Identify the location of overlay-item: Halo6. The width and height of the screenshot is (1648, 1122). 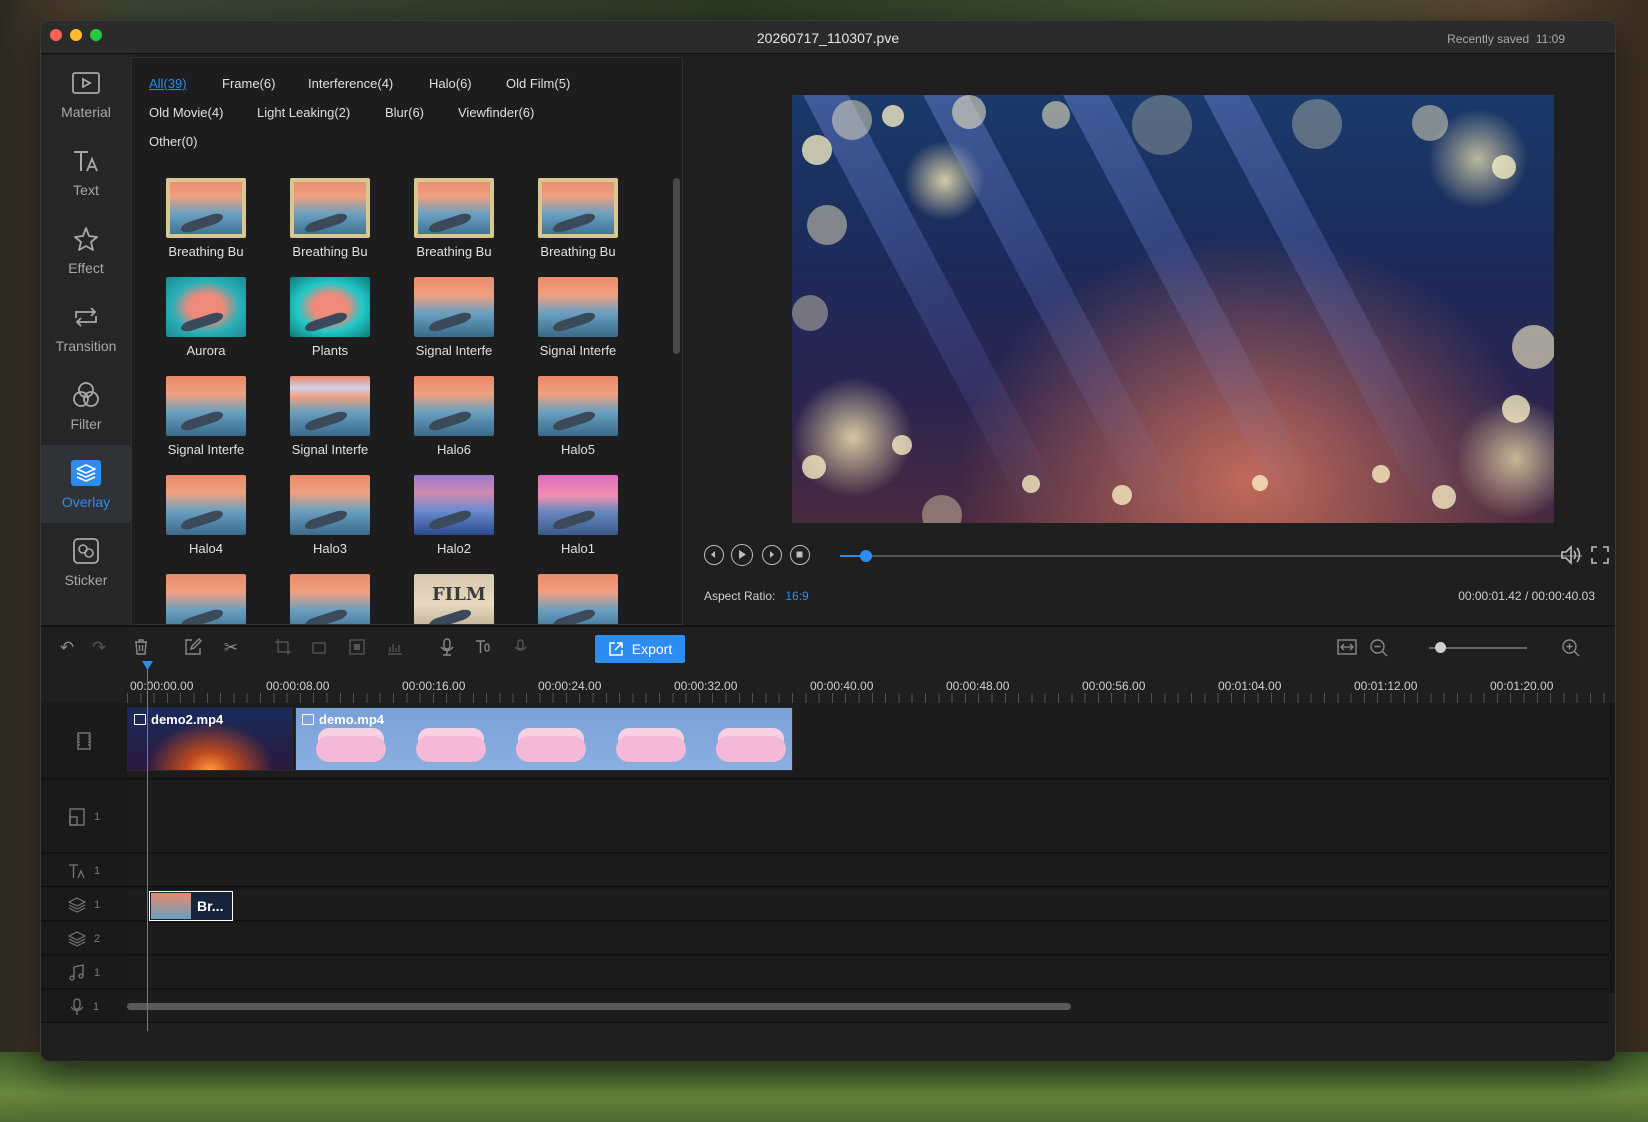
(454, 416).